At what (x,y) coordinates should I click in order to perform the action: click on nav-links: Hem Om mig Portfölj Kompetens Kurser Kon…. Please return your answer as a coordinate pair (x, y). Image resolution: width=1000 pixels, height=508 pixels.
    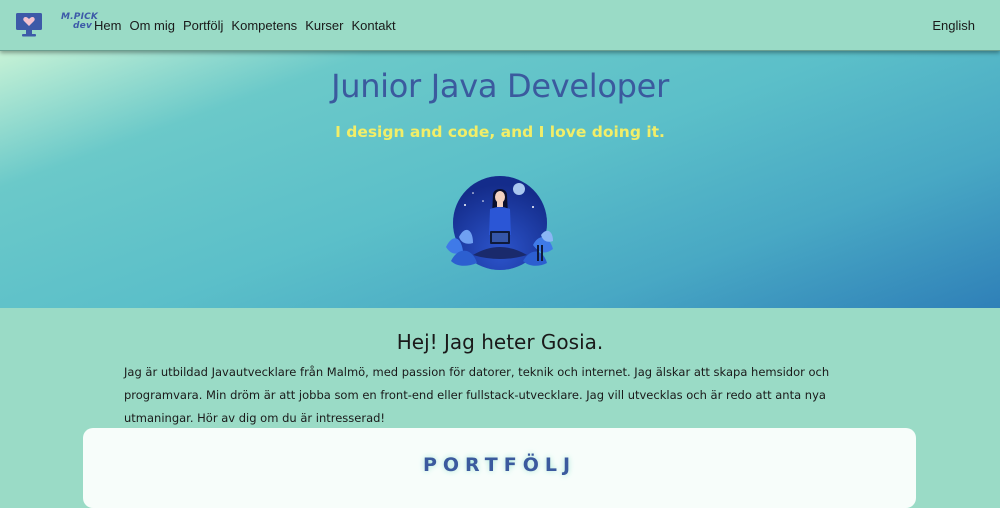
    Looking at the image, I should click on (249, 25).